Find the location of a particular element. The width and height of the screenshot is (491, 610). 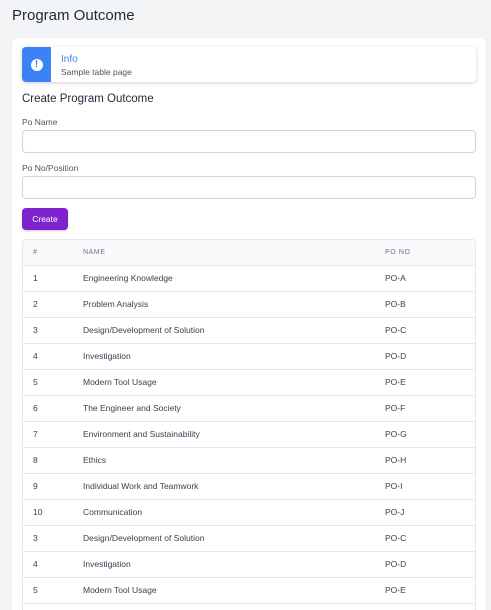

row-po-no: PO-F is located at coordinates (430, 408).